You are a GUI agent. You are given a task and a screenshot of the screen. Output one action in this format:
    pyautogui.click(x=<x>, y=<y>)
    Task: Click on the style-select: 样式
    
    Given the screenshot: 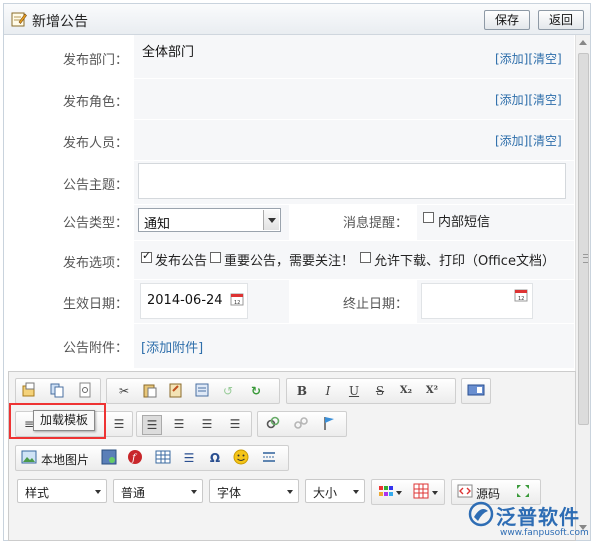 What is the action you would take?
    pyautogui.click(x=62, y=491)
    